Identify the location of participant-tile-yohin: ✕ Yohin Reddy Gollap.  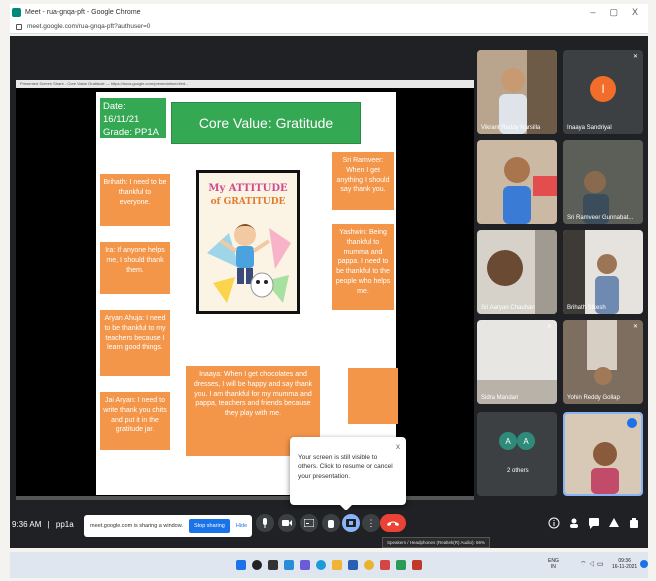
(603, 362).